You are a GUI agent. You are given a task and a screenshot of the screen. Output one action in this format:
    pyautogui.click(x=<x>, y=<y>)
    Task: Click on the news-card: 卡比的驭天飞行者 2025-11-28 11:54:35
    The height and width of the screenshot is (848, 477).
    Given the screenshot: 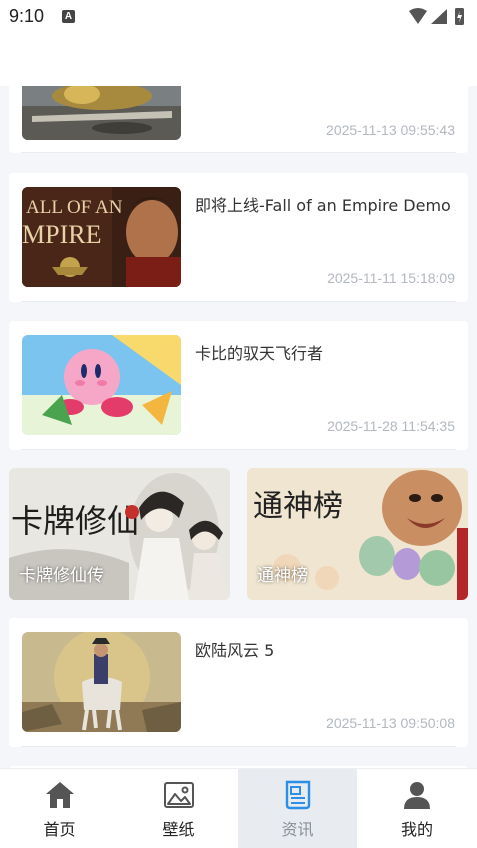 What is the action you would take?
    pyautogui.click(x=238, y=385)
    